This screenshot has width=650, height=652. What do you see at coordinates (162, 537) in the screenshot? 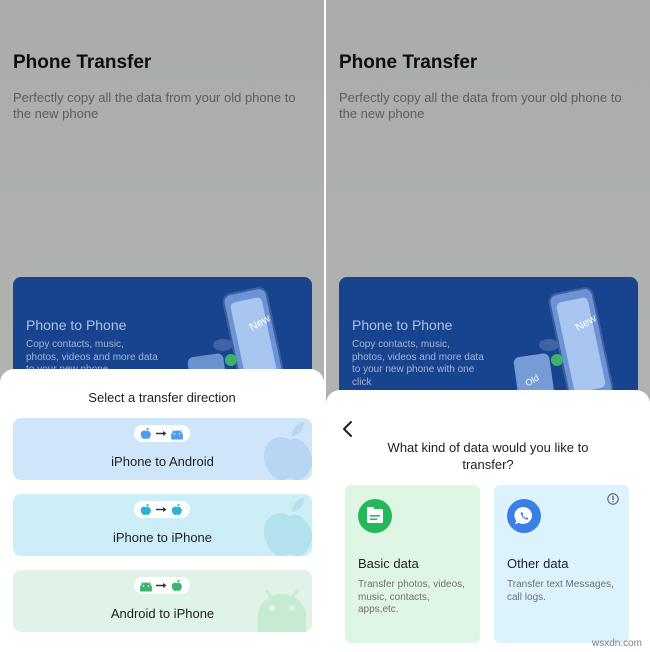
I see `option-label: iPhone to iPhone` at bounding box center [162, 537].